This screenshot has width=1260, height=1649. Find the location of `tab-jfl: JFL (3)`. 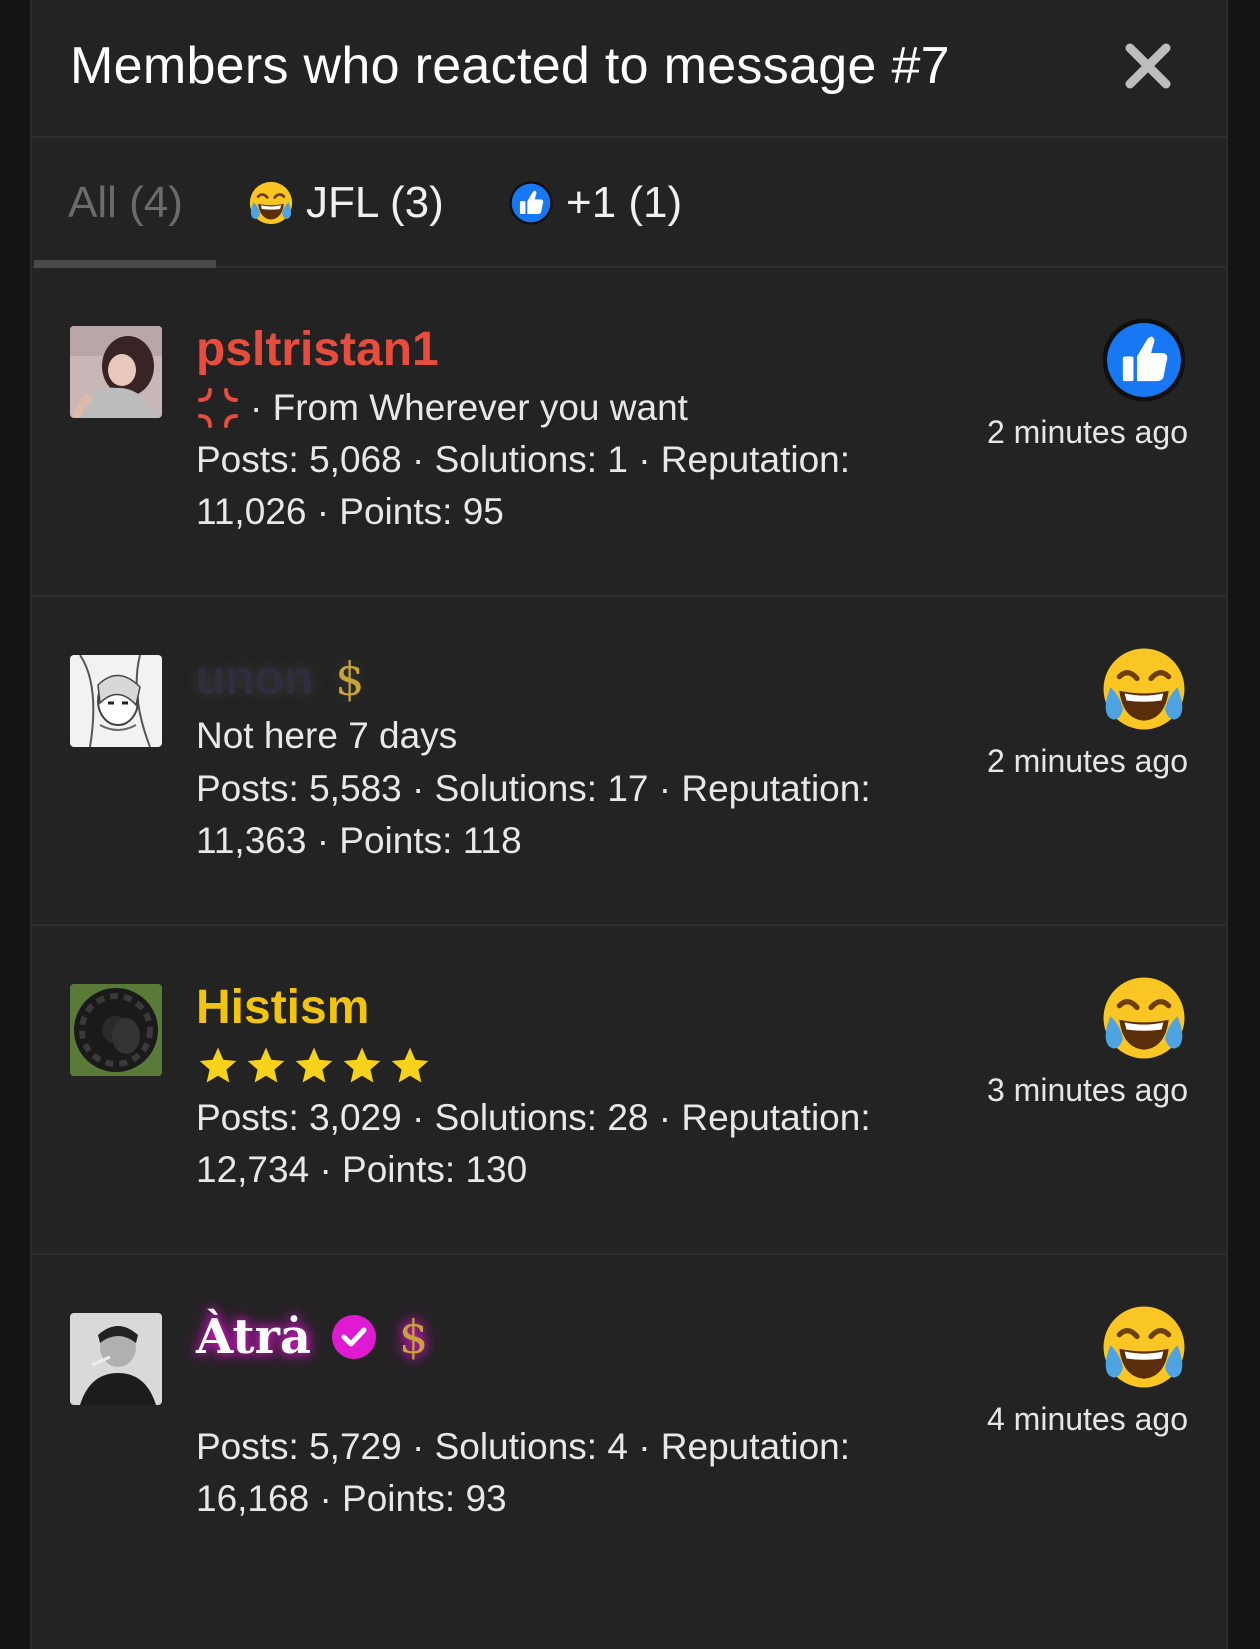

tab-jfl: JFL (3) is located at coordinates (346, 203).